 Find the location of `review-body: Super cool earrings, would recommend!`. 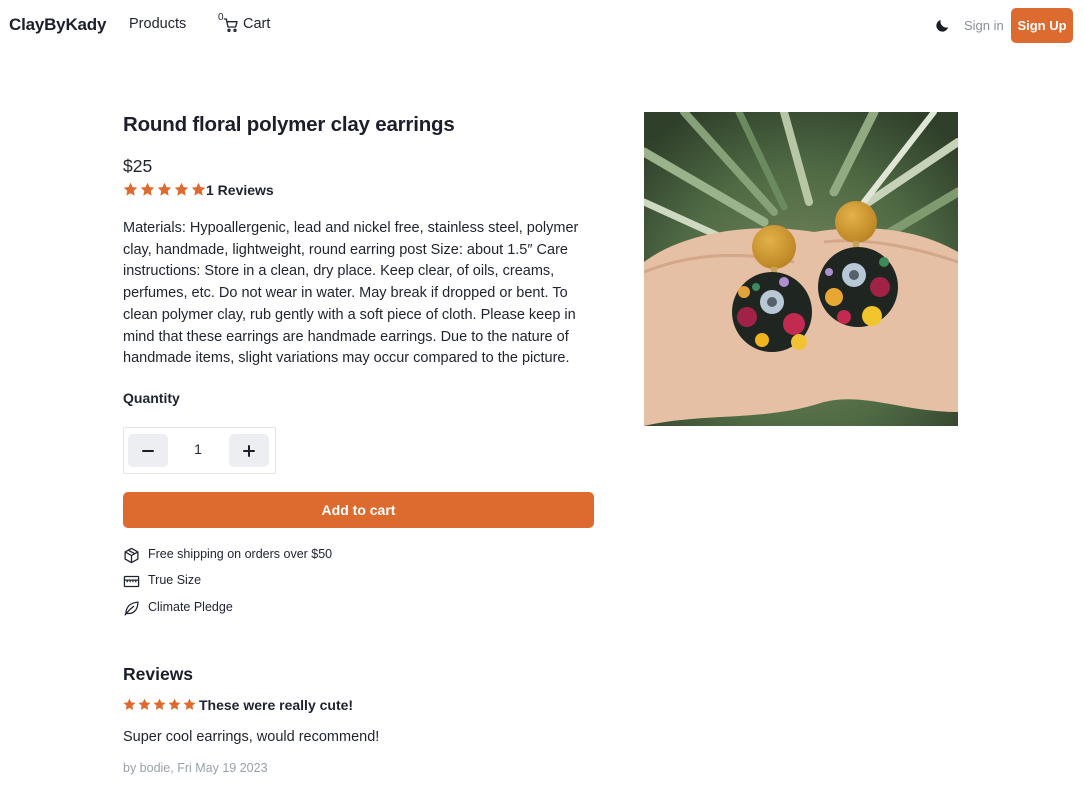

review-body: Super cool earrings, would recommend! is located at coordinates (251, 737).